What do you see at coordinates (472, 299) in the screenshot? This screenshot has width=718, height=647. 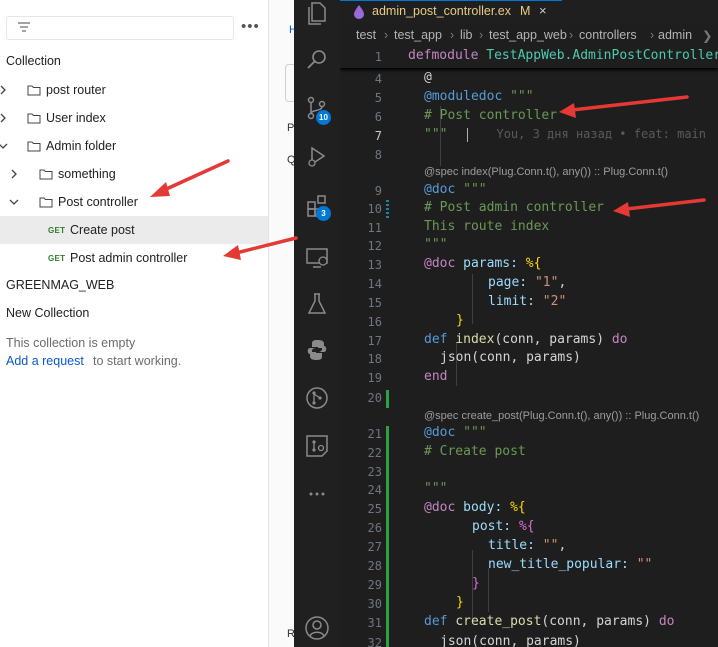 I see `indent-guide` at bounding box center [472, 299].